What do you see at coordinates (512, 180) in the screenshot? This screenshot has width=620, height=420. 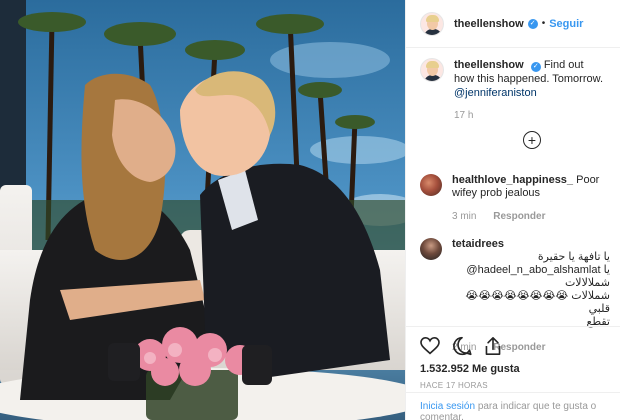 I see `comment-username: healthlove_happiness_` at bounding box center [512, 180].